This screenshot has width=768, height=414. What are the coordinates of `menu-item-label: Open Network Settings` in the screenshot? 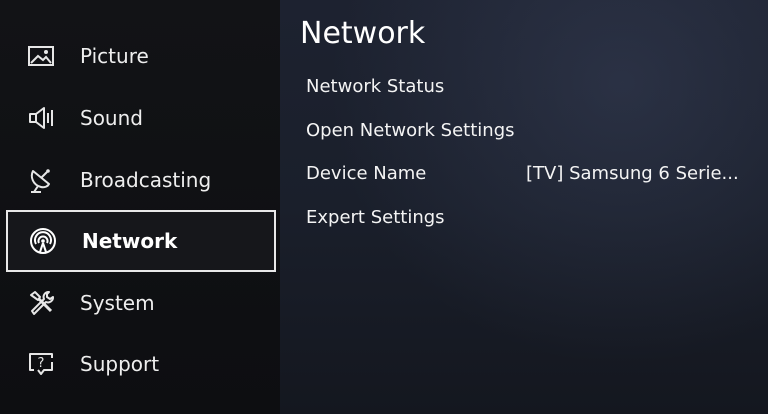 It's located at (410, 130).